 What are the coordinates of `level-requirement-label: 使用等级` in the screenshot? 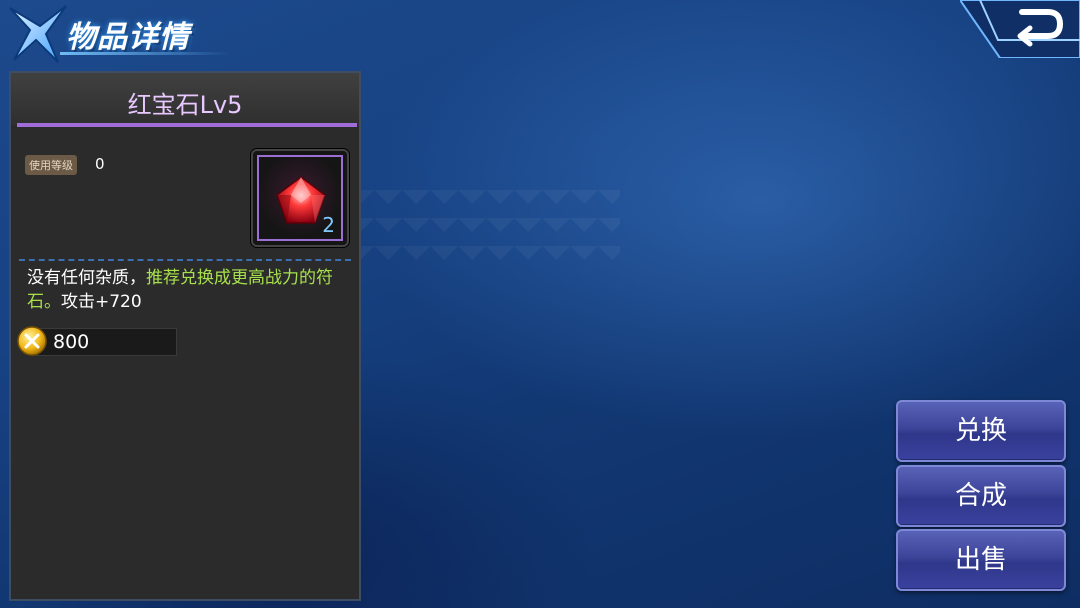 It's located at (51, 165).